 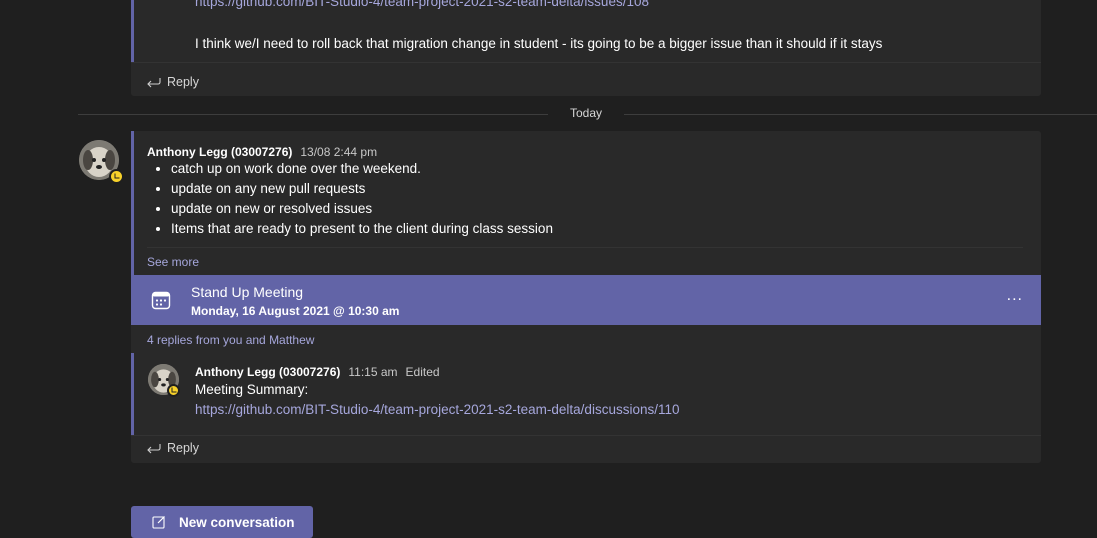 I want to click on thread-accent-bar, so click(x=132, y=31).